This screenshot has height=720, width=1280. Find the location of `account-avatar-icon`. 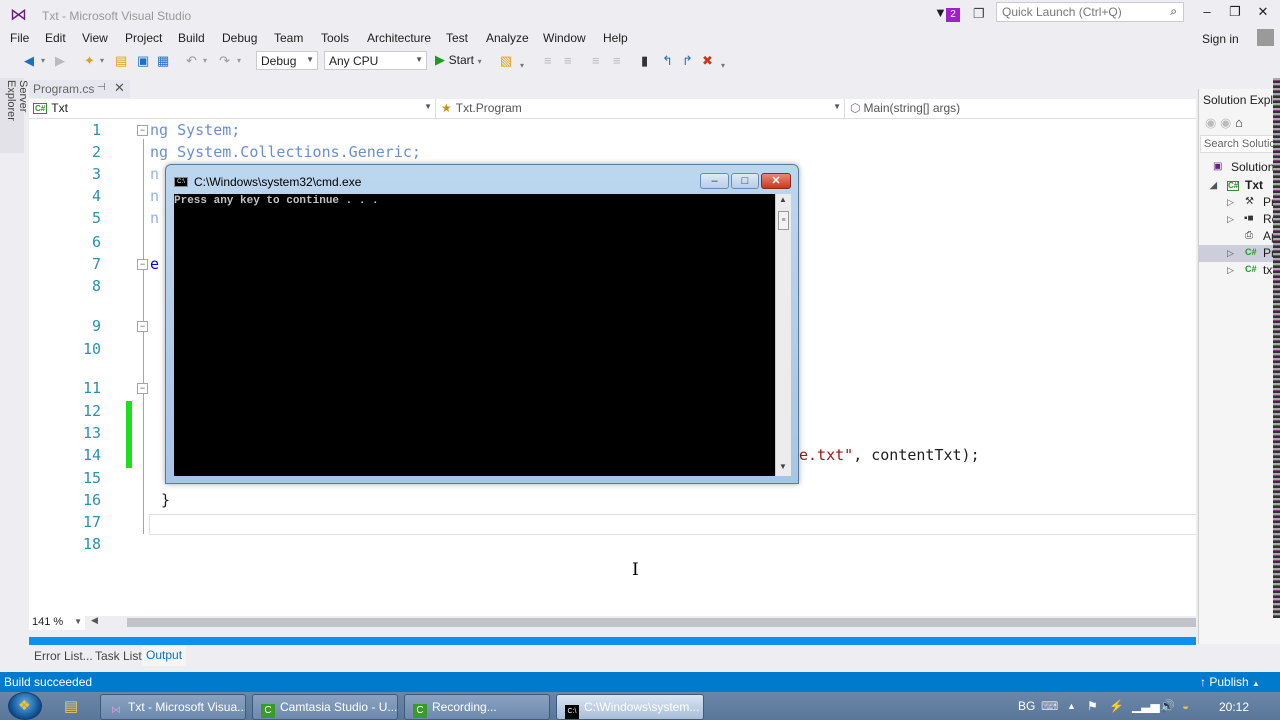

account-avatar-icon is located at coordinates (1265, 37).